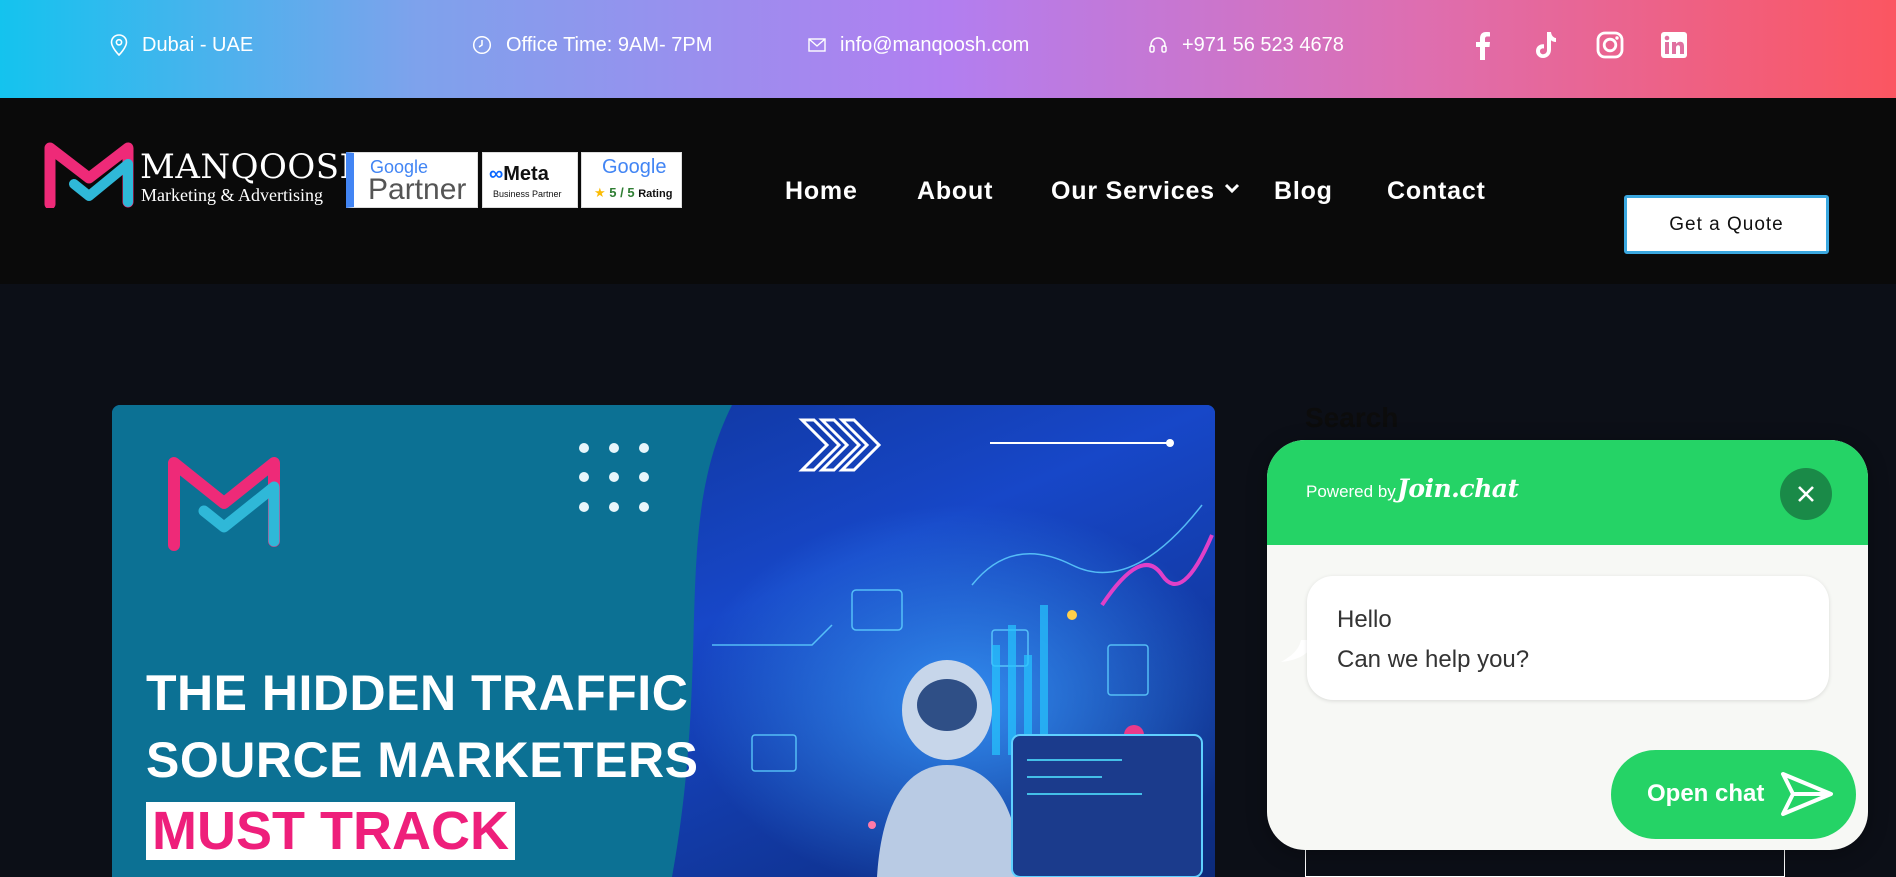 Image resolution: width=1896 pixels, height=877 pixels. I want to click on linkedin-icon, so click(1674, 45).